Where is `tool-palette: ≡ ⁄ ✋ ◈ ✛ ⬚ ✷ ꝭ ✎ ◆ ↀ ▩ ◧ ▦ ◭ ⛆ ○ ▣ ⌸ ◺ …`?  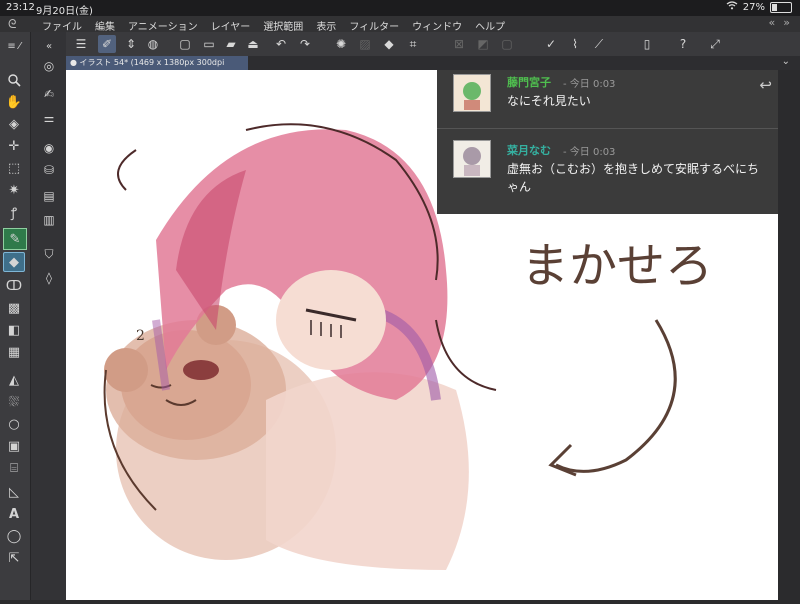
tool-palette: ≡ ⁄ ✋ ◈ ✛ ⬚ ✷ ꝭ ✎ ◆ ↀ ▩ ◧ ▦ ◭ ⛆ ○ ▣ ⌸ ◺ … is located at coordinates (15, 316).